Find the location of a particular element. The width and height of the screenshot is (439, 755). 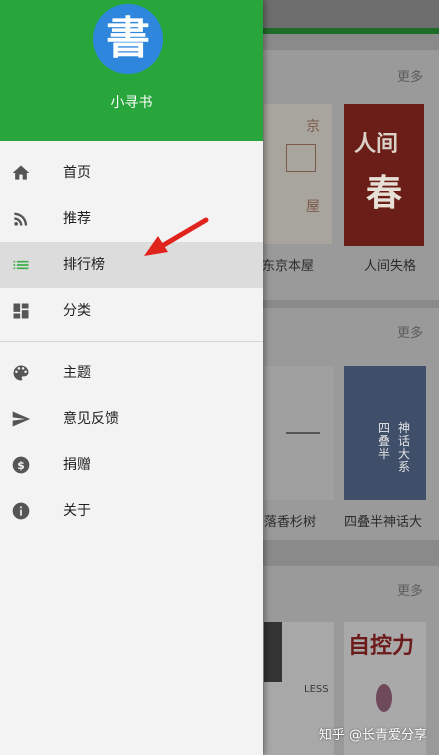

menu-item-label: 首页 is located at coordinates (77, 173).